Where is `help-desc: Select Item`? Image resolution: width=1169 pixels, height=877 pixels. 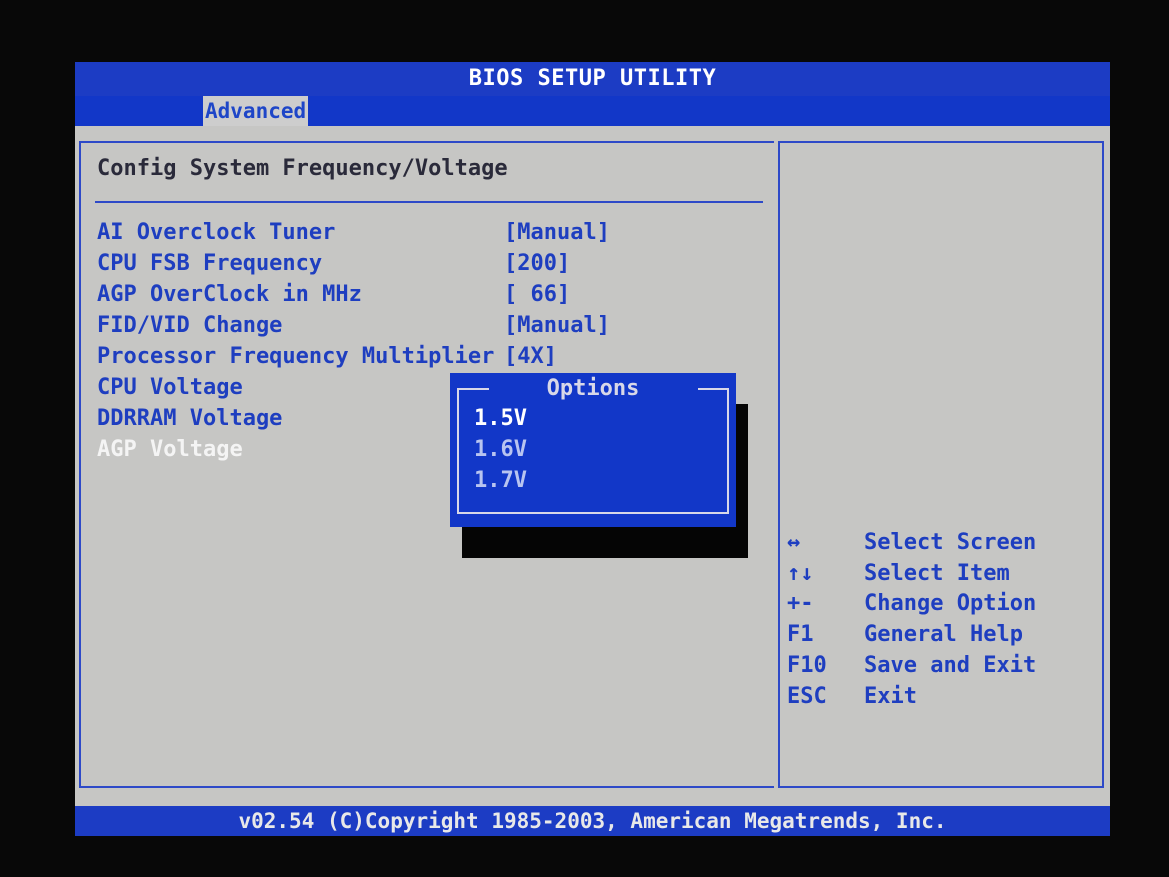
help-desc: Select Item is located at coordinates (937, 573).